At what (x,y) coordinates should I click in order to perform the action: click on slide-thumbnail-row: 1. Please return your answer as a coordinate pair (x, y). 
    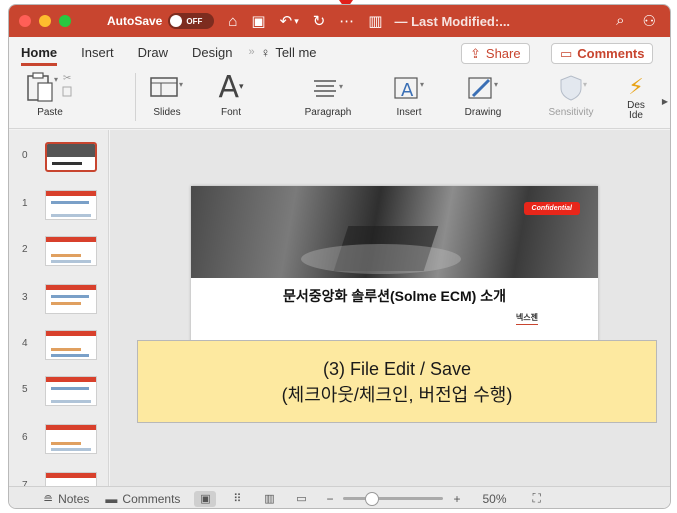
    Looking at the image, I should click on (58, 208).